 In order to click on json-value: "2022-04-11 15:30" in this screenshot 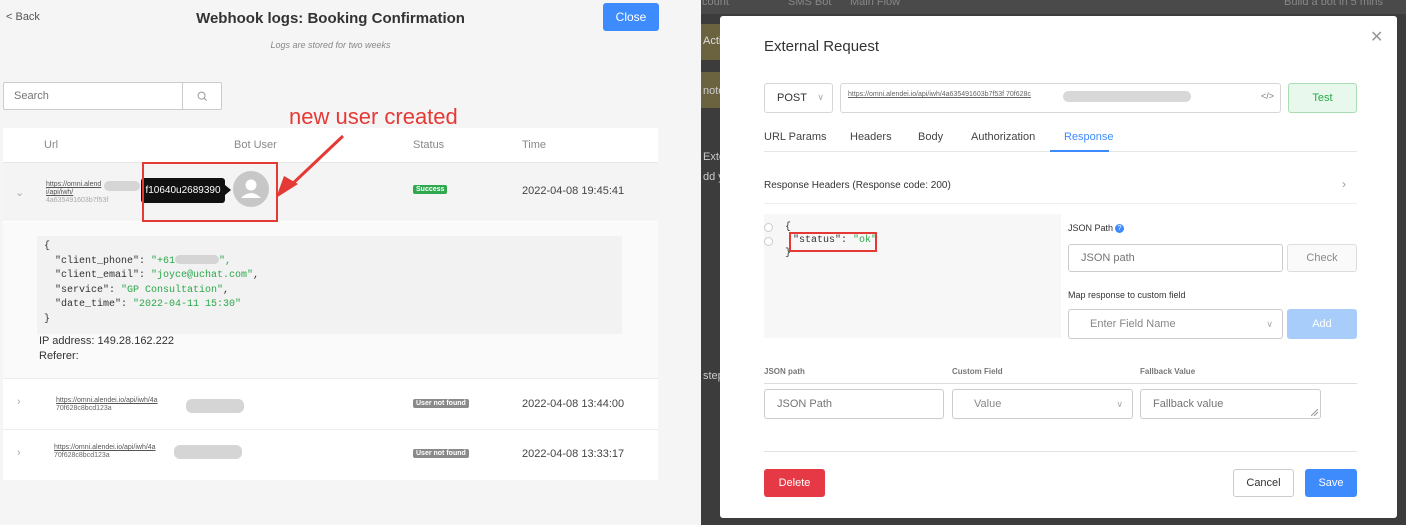, I will do `click(187, 304)`.